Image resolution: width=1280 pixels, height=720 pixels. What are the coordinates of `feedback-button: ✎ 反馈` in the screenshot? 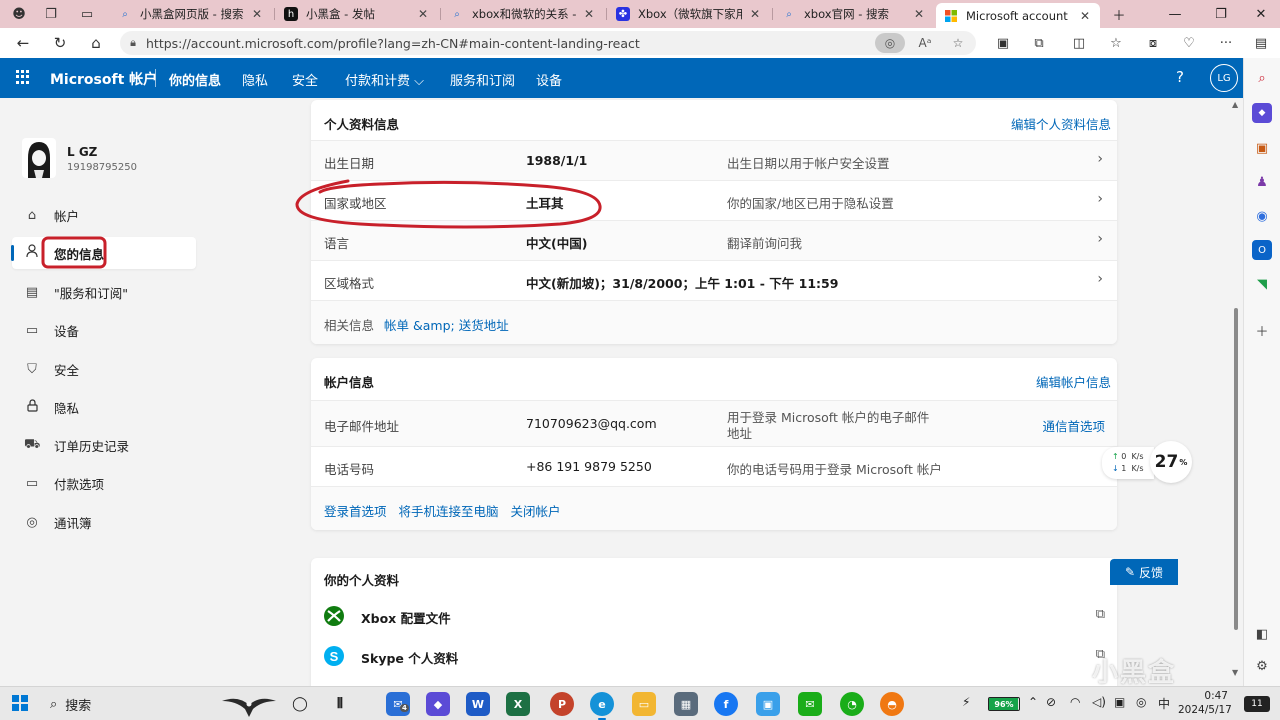 It's located at (1144, 572).